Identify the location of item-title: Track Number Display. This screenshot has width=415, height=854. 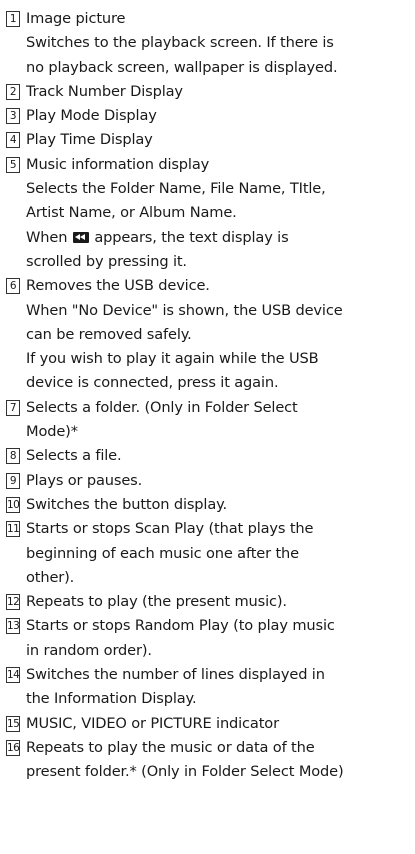
(104, 91).